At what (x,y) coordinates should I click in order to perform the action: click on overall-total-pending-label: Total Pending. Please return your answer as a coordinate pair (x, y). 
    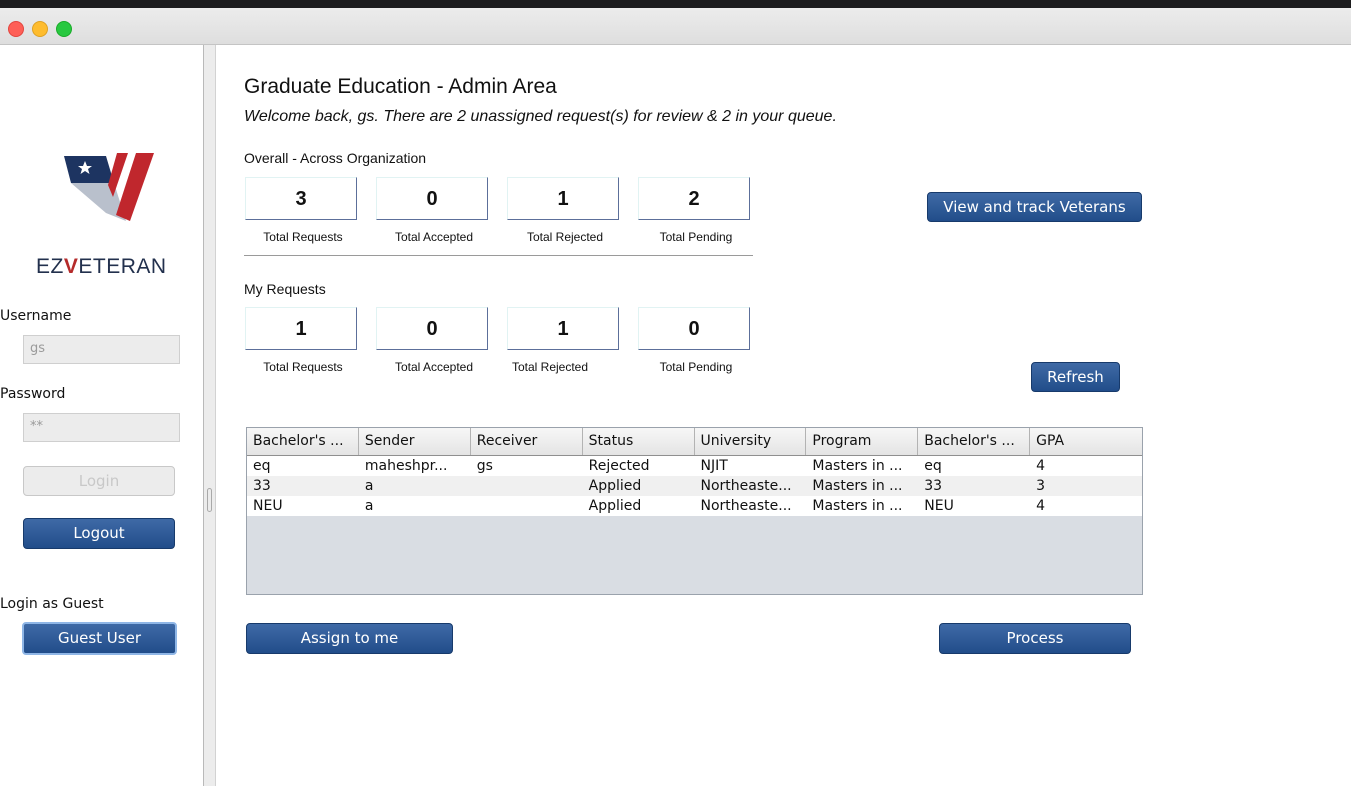
    Looking at the image, I should click on (696, 237).